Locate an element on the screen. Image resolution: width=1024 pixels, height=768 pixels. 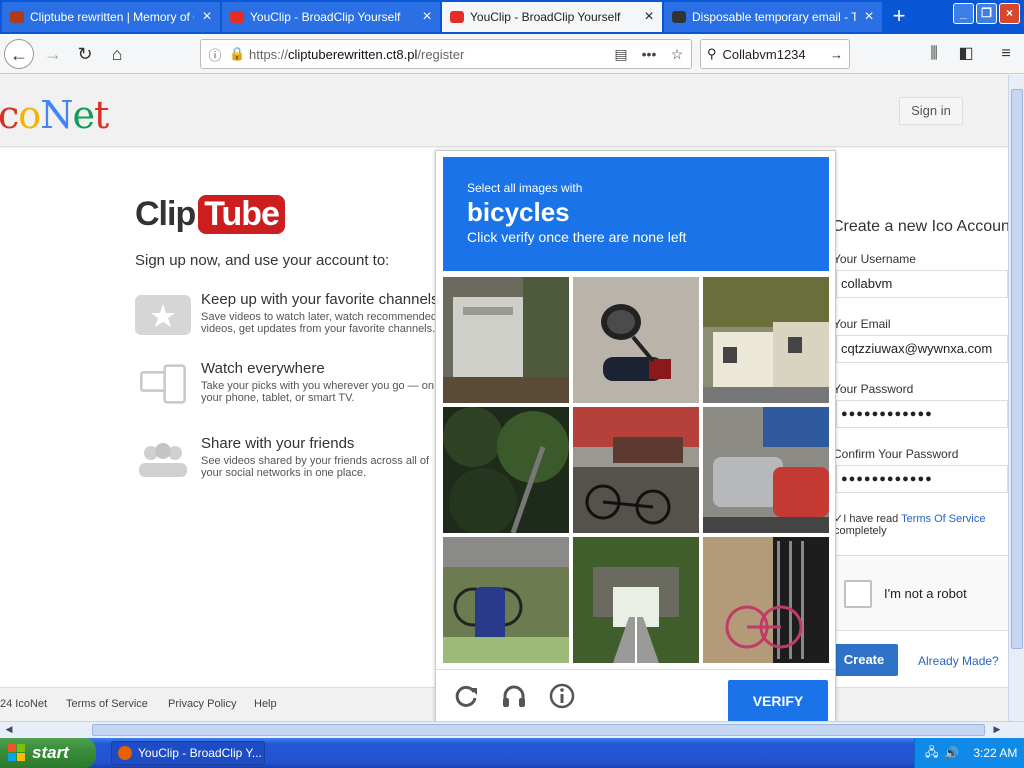
headphones-icon is located at coordinates (514, 696).